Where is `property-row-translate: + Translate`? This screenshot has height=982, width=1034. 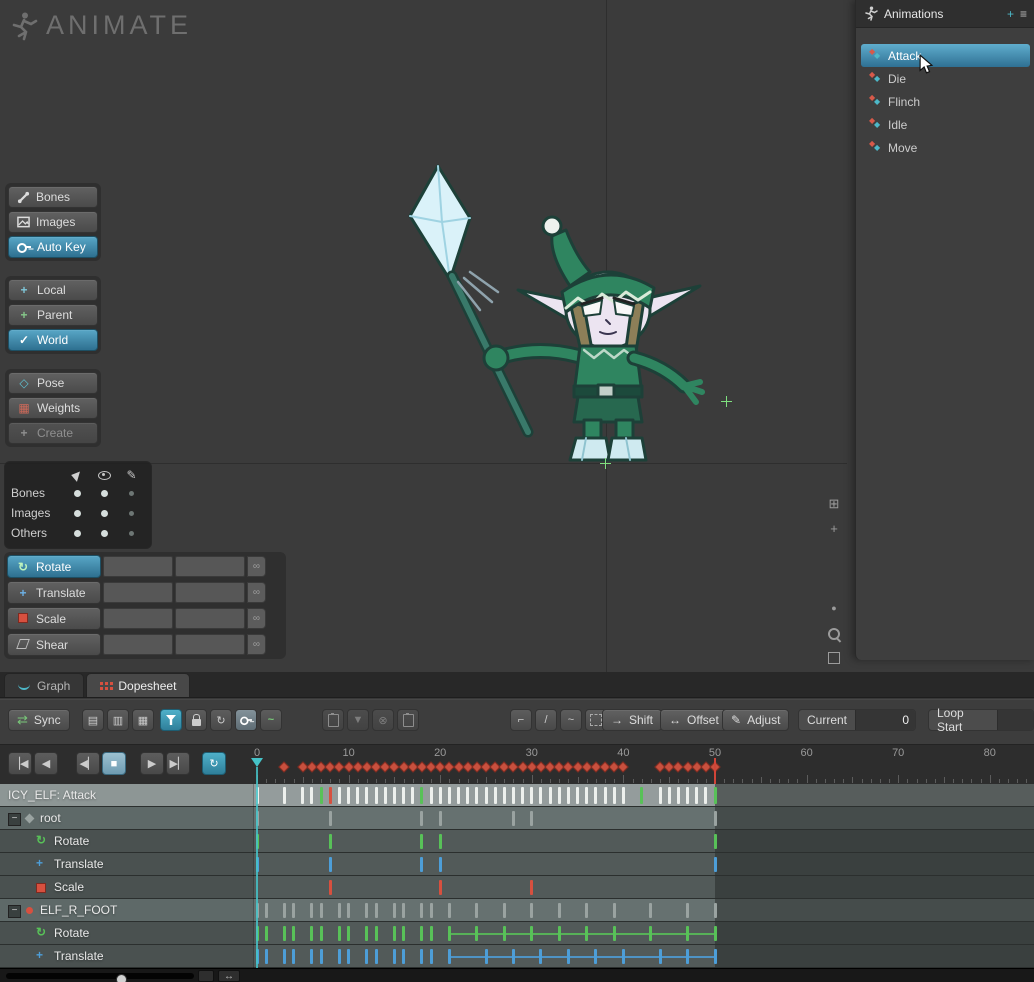
property-row-translate: + Translate is located at coordinates (517, 864).